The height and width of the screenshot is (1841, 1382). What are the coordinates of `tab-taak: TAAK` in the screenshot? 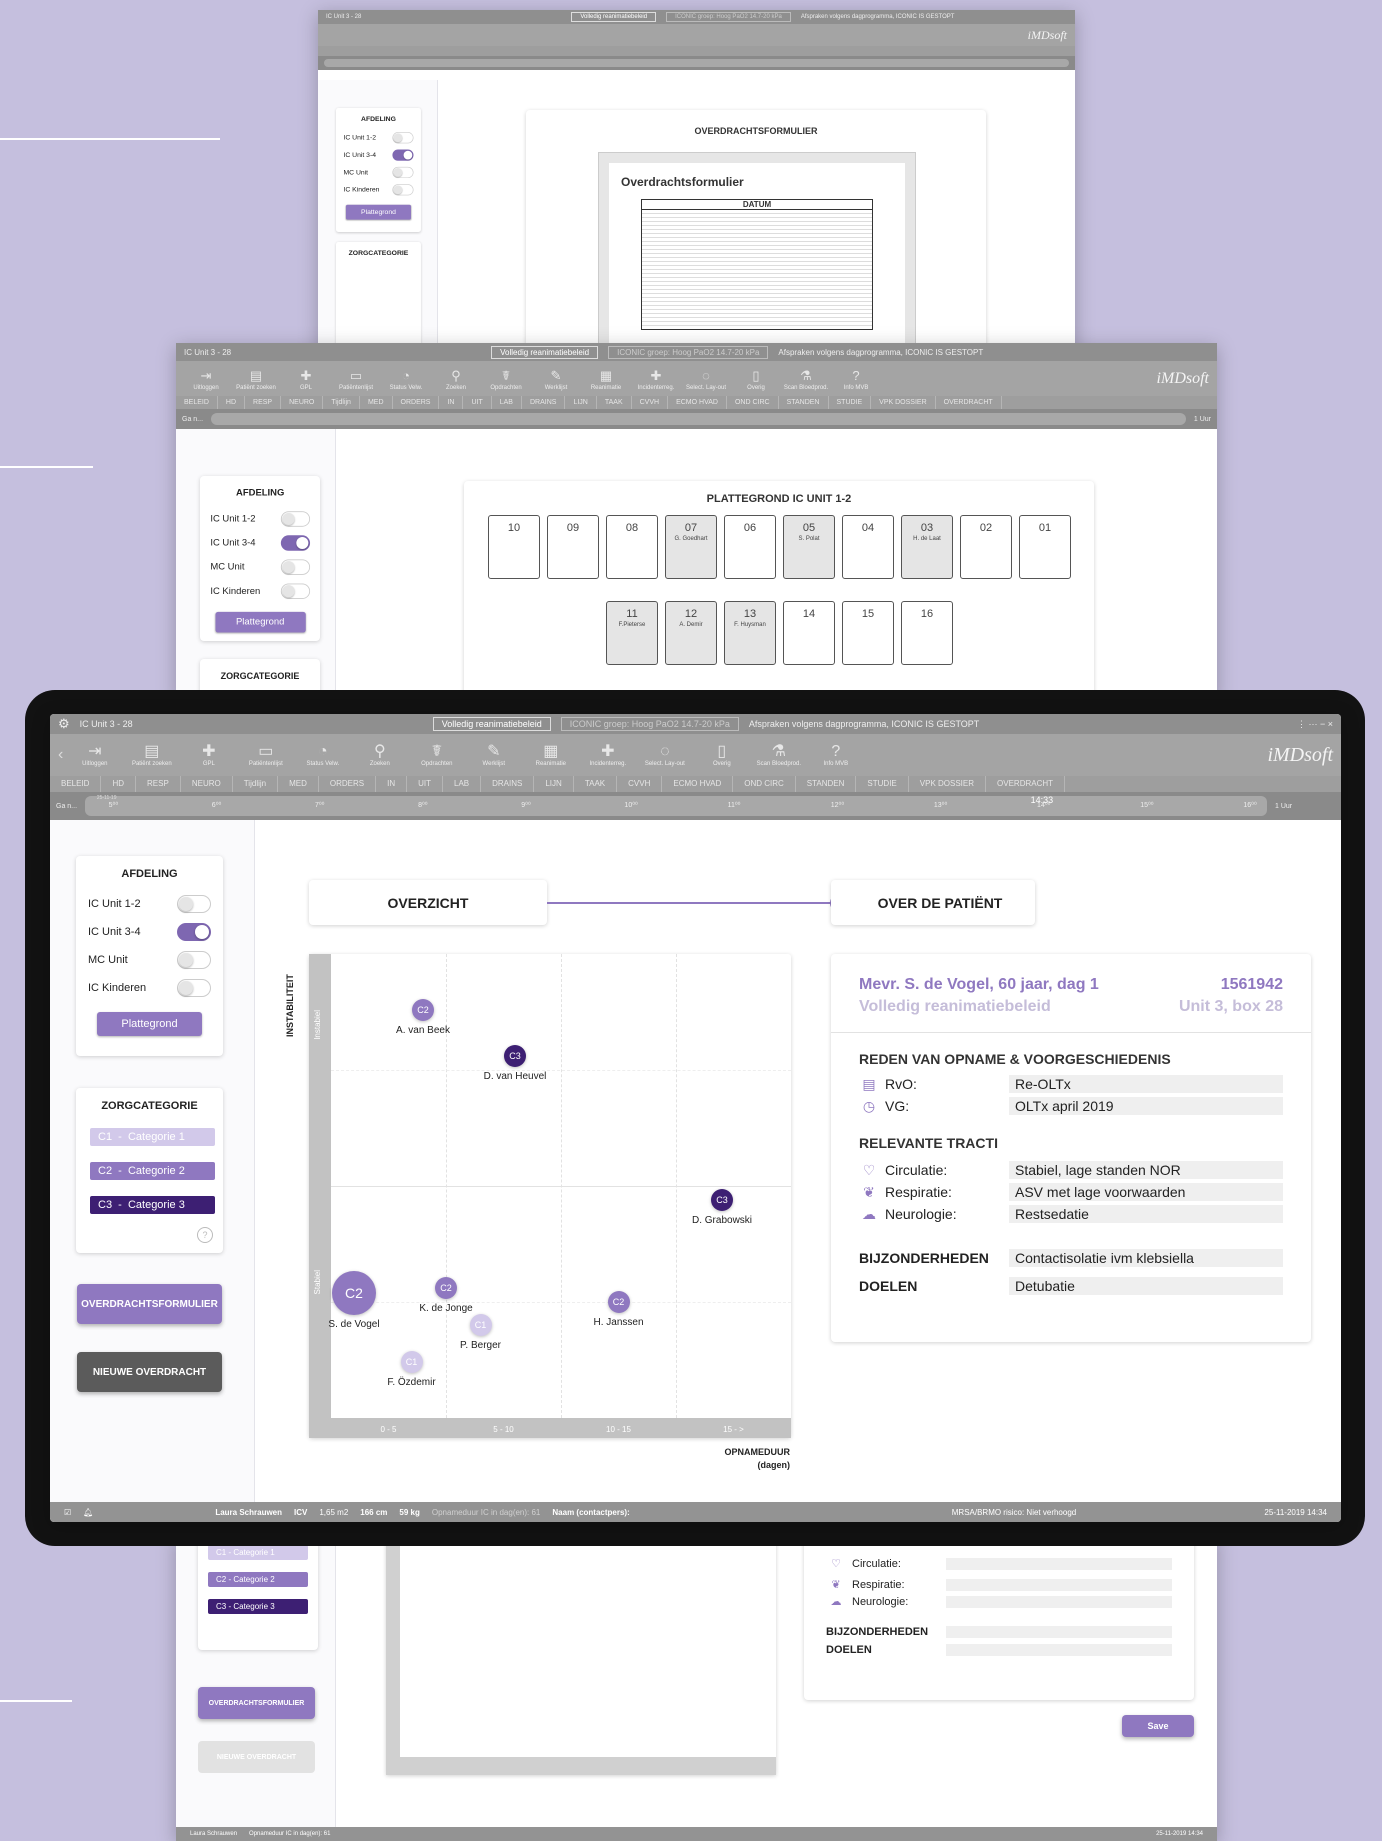 It's located at (614, 402).